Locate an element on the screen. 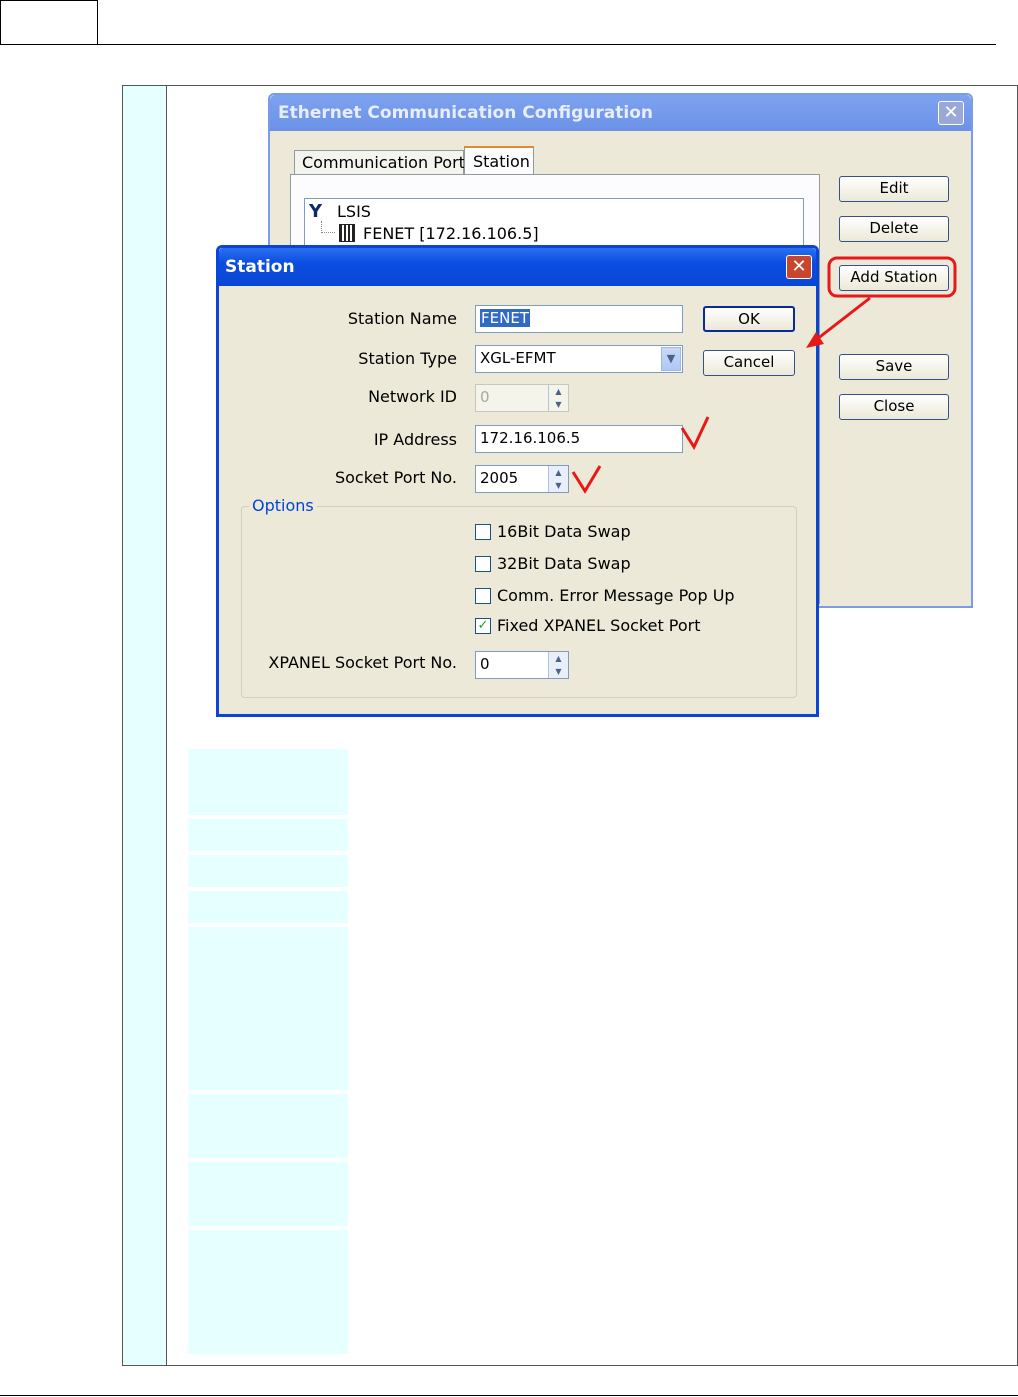  xpanel-socket-port-value: 0 is located at coordinates (485, 664).